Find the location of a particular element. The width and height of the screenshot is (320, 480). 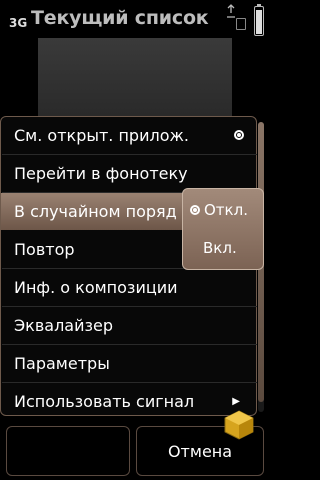

menu-item-track-info: Инф. о композиции is located at coordinates (129, 287).